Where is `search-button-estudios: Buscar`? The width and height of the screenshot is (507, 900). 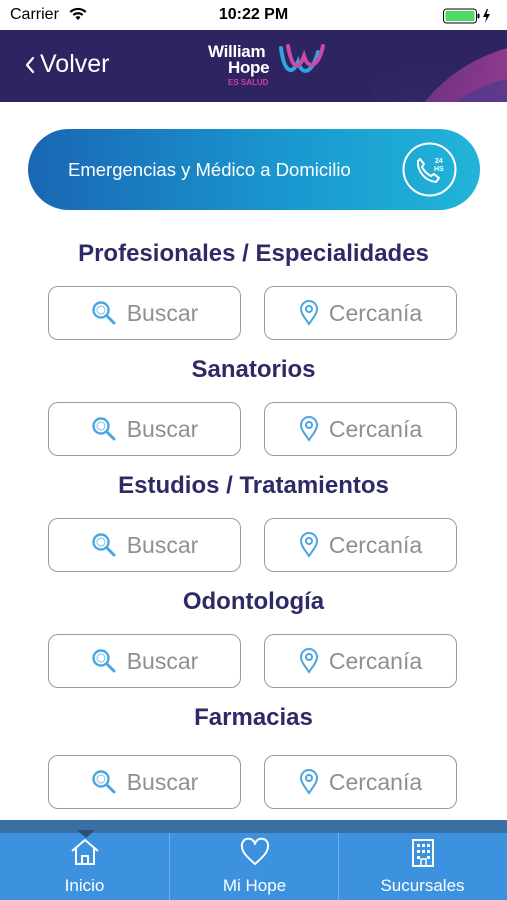
search-button-estudios: Buscar is located at coordinates (144, 545).